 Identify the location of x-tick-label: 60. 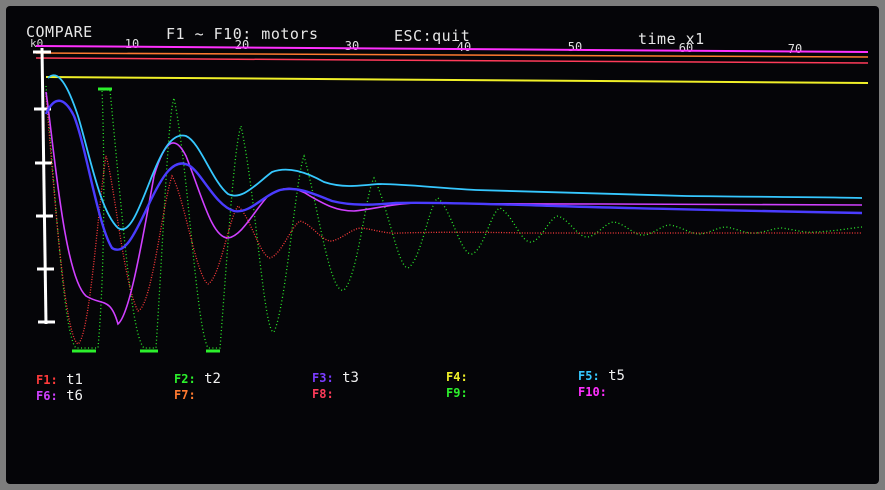
(686, 48).